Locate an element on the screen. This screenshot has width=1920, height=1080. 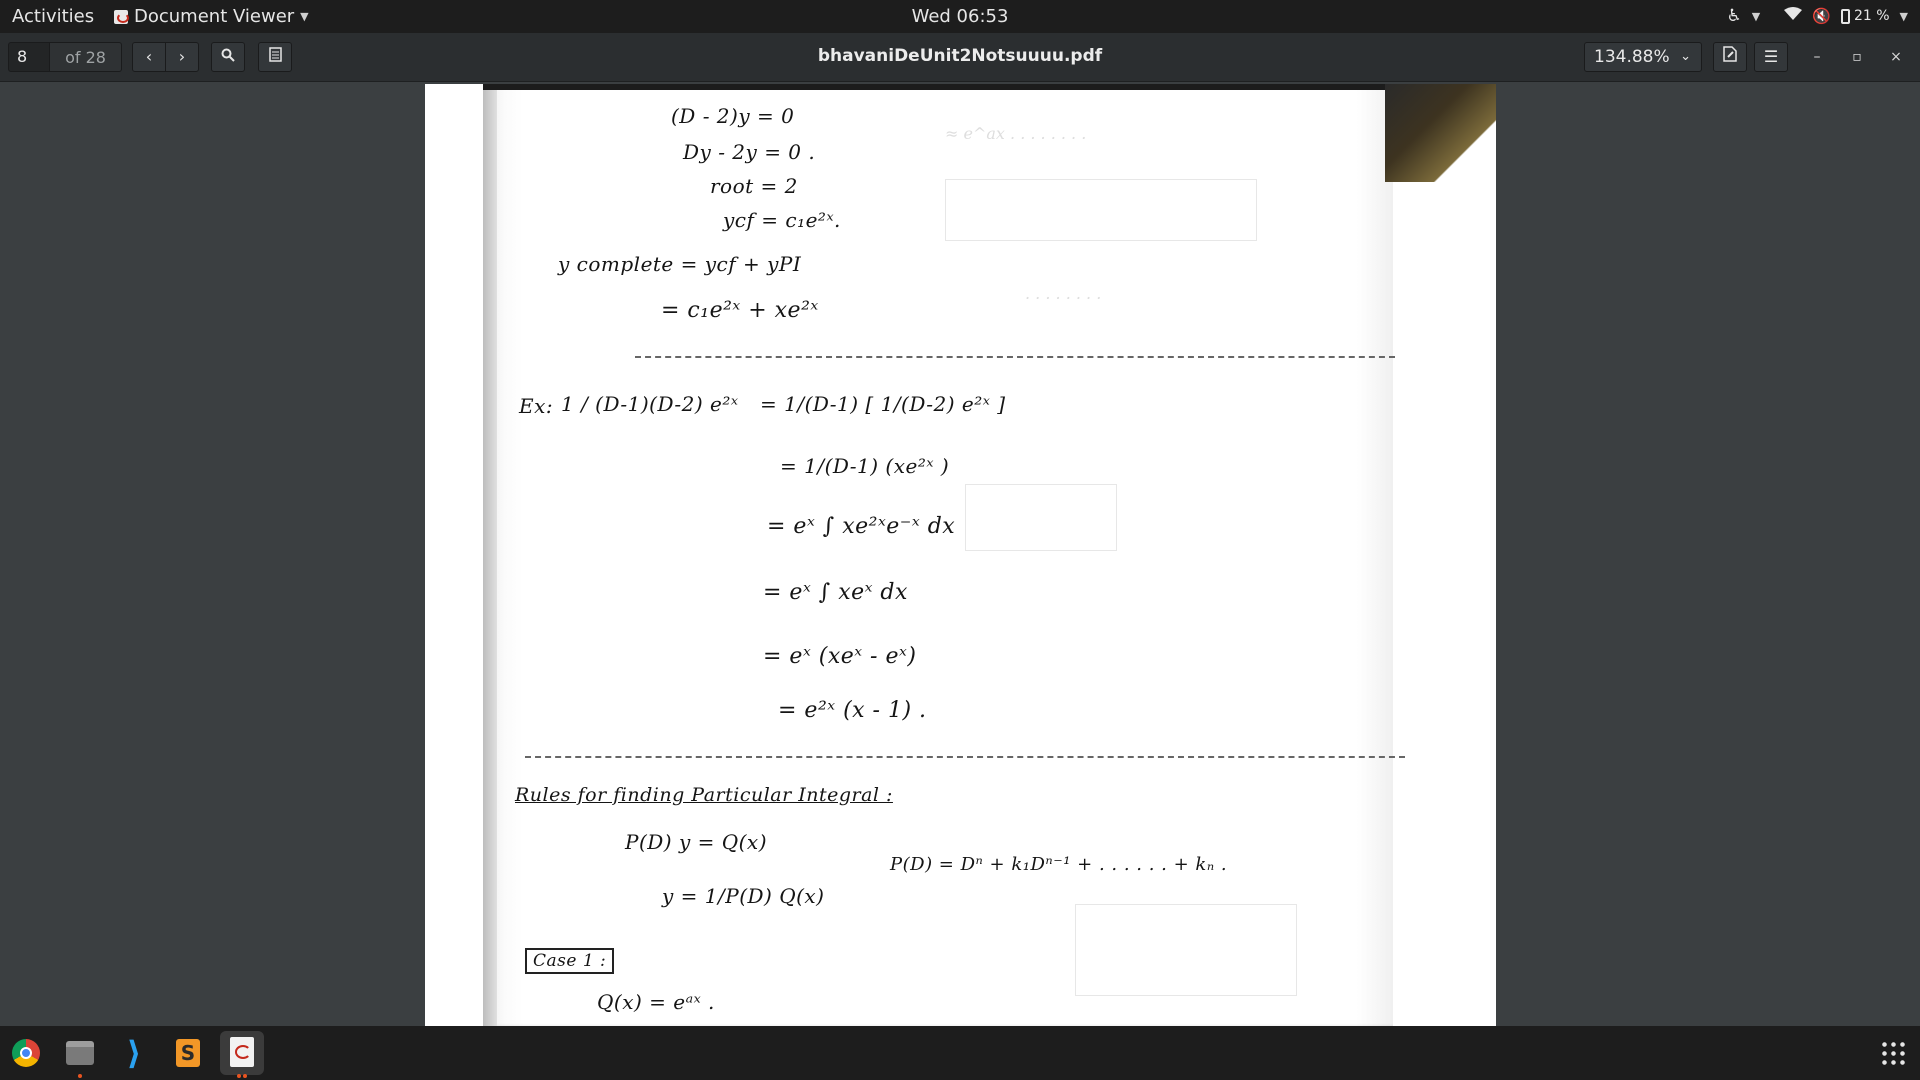
maximize-button: ▫ is located at coordinates (1857, 57).